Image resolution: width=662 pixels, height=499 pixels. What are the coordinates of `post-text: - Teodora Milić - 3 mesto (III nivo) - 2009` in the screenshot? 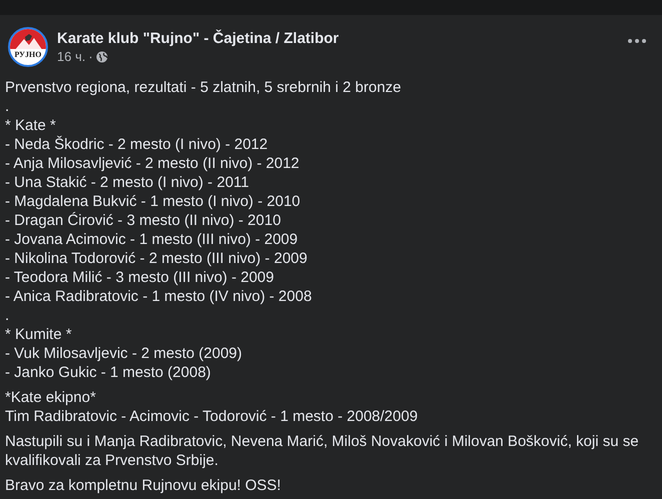 It's located at (140, 277).